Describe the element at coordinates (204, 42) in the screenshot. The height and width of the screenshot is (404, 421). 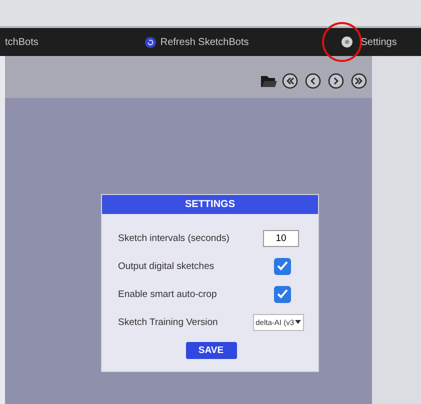
I see `refresh-link: Refresh SketchBots` at that location.